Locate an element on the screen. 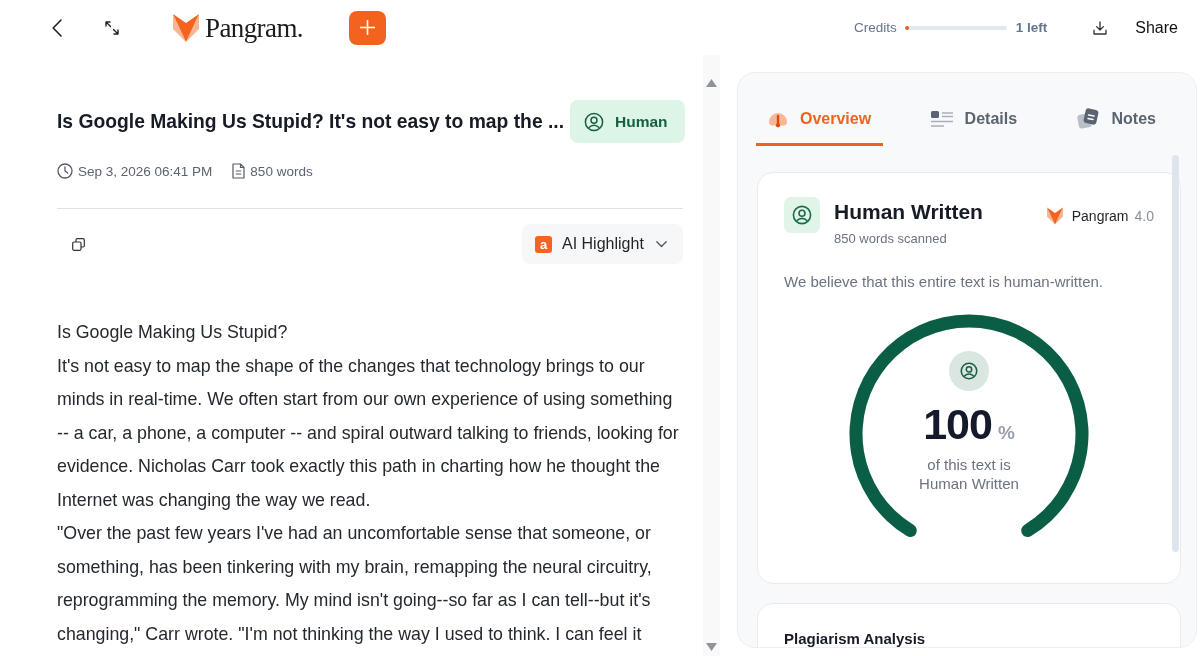 The height and width of the screenshot is (656, 1200). word-count: 850 words is located at coordinates (281, 171).